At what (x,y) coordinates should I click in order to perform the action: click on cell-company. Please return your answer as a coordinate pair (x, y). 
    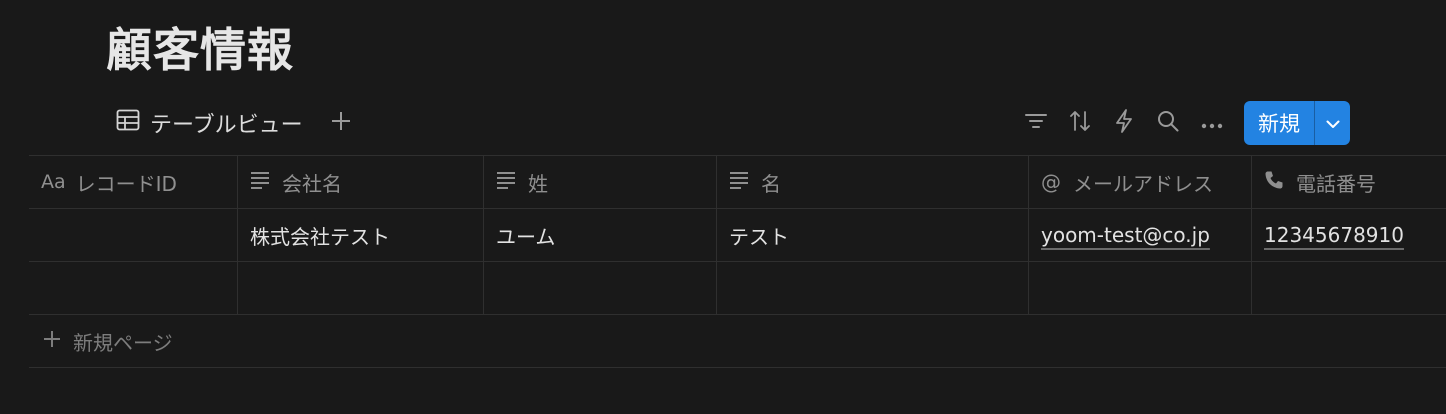
    Looking at the image, I should click on (361, 288).